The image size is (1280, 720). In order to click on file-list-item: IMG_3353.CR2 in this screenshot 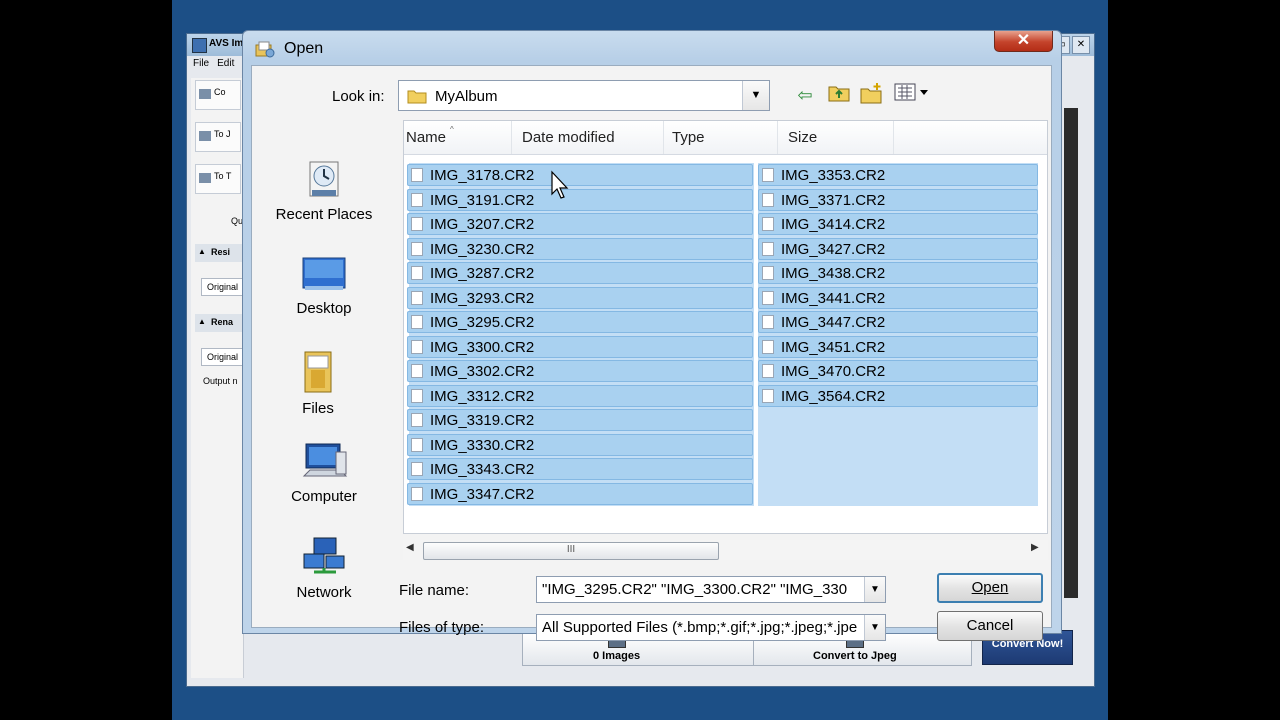, I will do `click(898, 175)`.